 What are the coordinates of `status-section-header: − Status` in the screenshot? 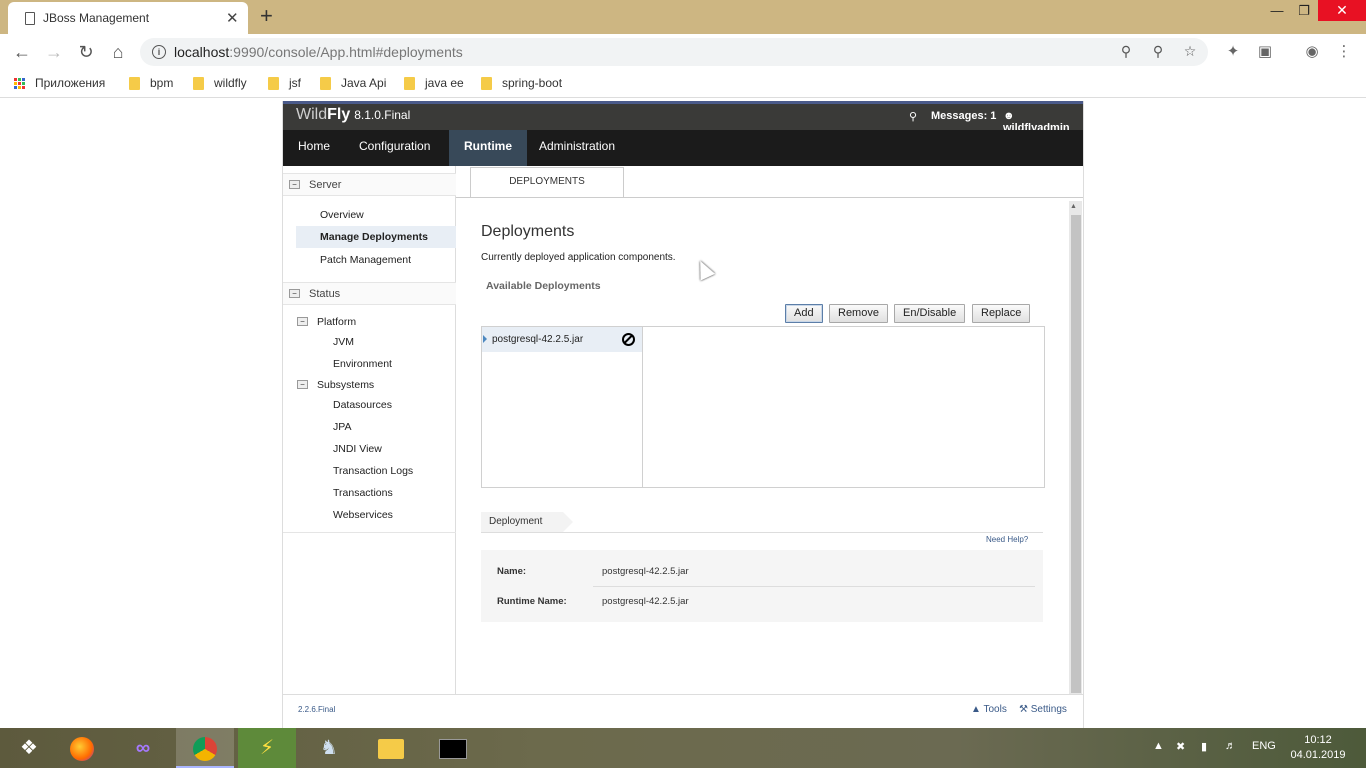 It's located at (369, 293).